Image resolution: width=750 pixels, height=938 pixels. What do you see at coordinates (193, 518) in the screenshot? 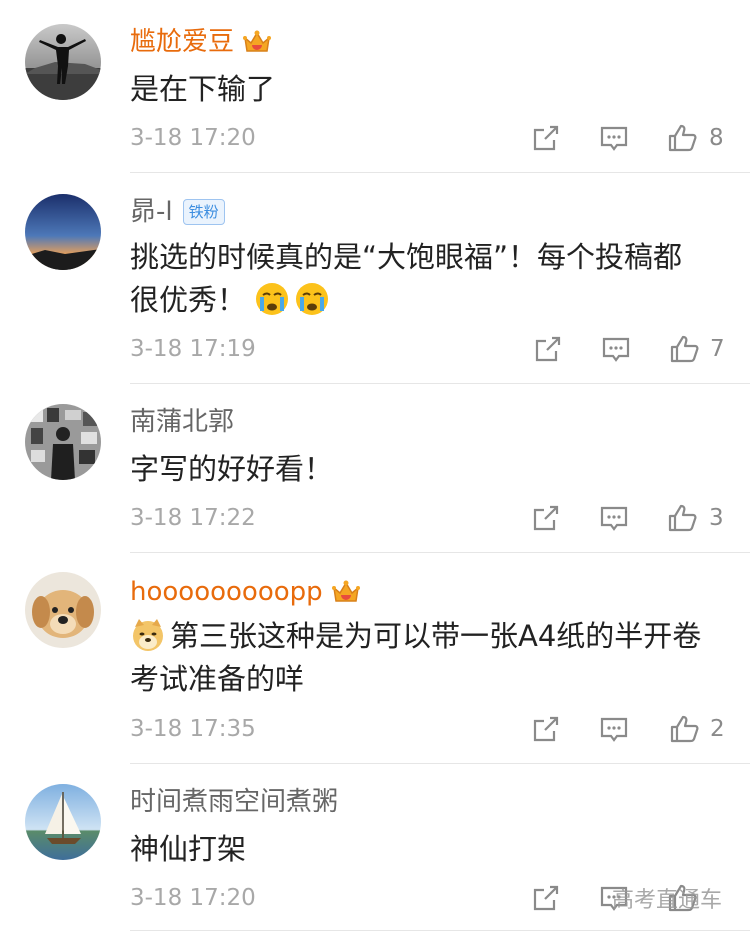
I see `timestamp: 3-18 17:22` at bounding box center [193, 518].